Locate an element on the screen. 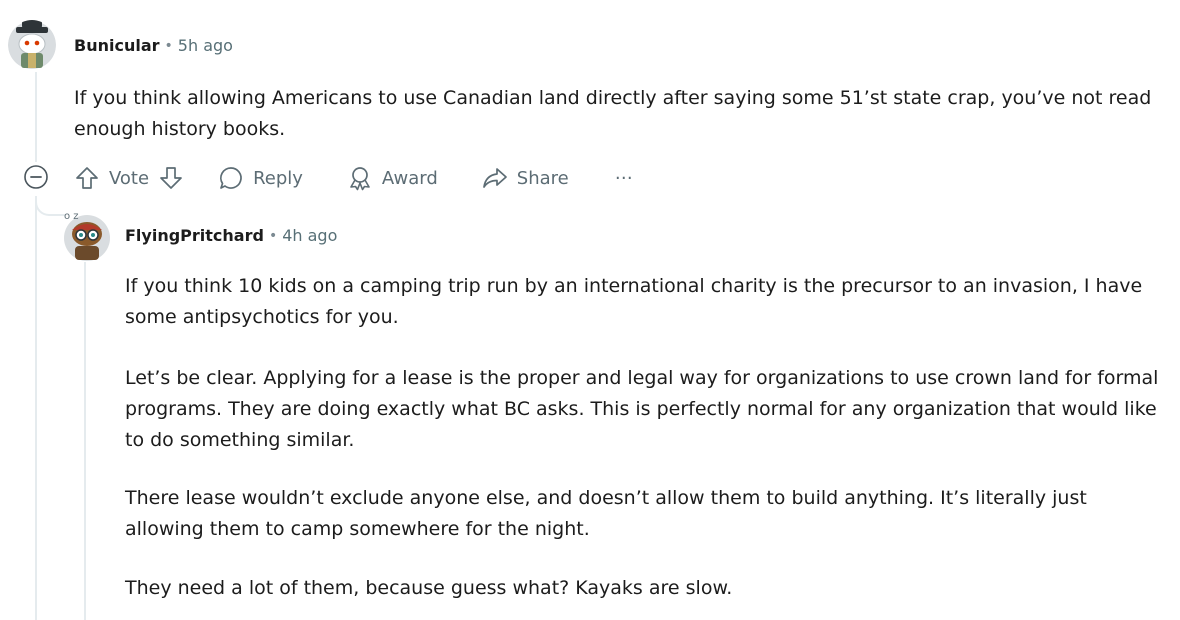 Image resolution: width=1180 pixels, height=620 pixels. reply-label: Reply is located at coordinates (278, 178).